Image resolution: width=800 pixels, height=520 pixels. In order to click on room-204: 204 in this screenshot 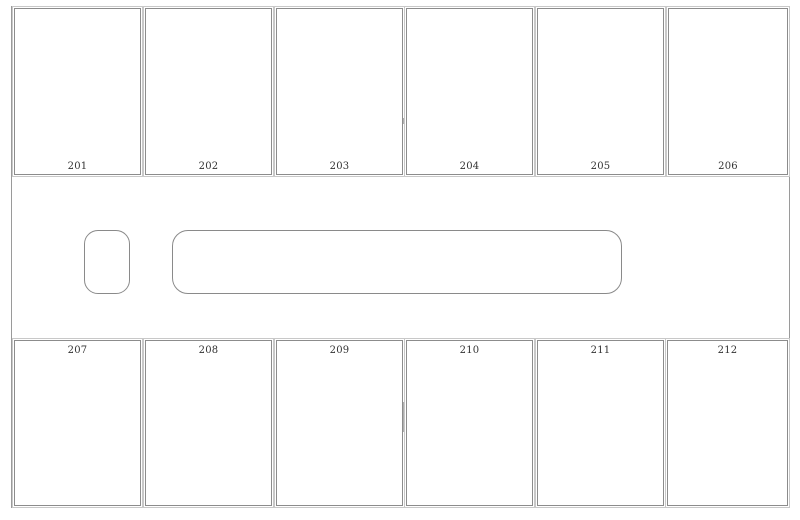, I will do `click(469, 91)`.